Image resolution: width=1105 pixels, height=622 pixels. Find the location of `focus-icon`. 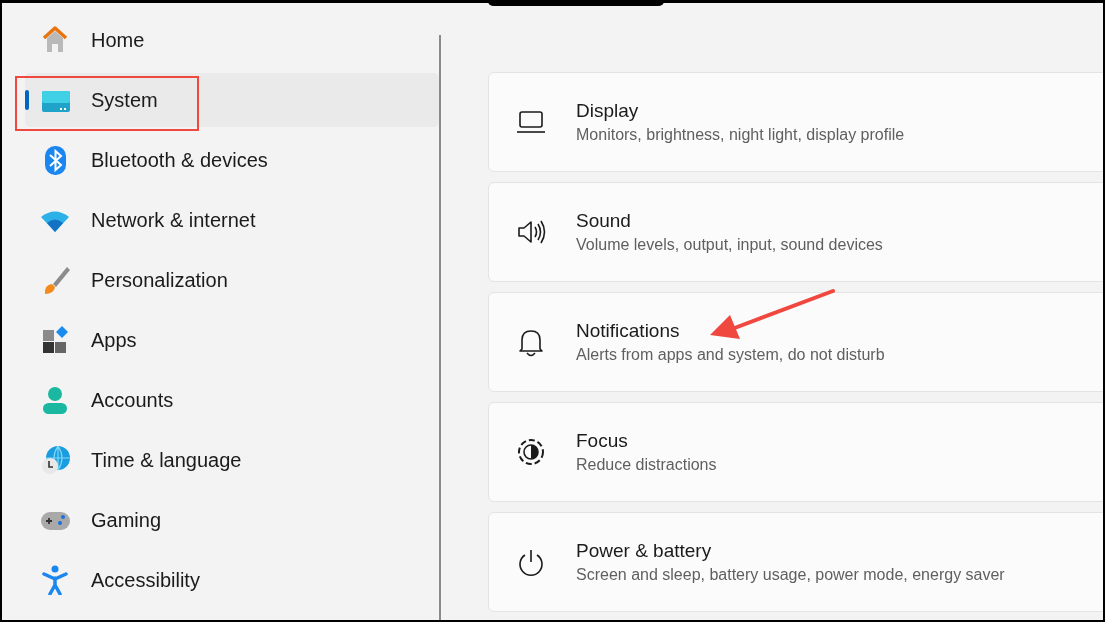

focus-icon is located at coordinates (531, 452).